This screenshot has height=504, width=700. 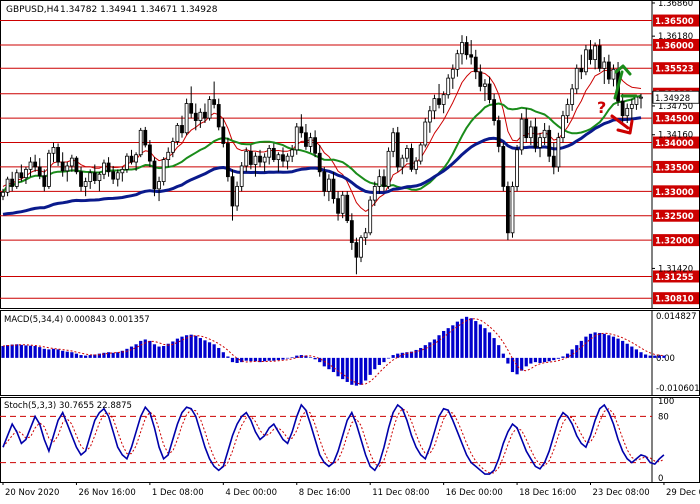 What do you see at coordinates (674, 168) in the screenshot?
I see `level-label: 1.33500` at bounding box center [674, 168].